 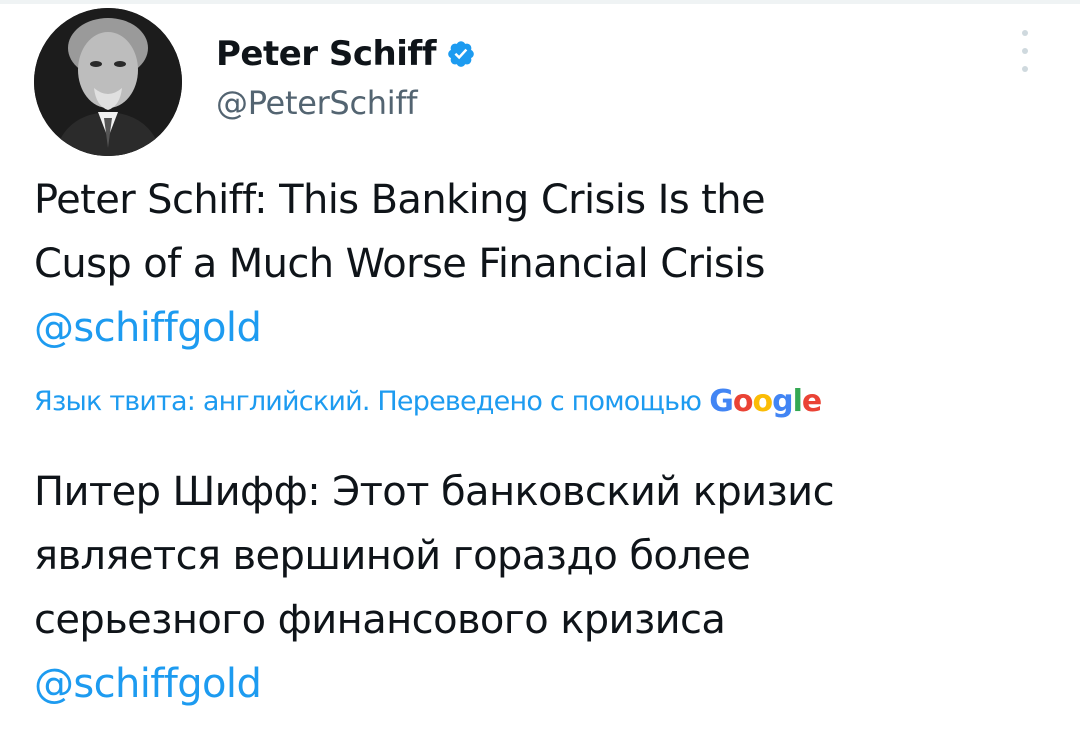 I want to click on top-divider, so click(x=540, y=2).